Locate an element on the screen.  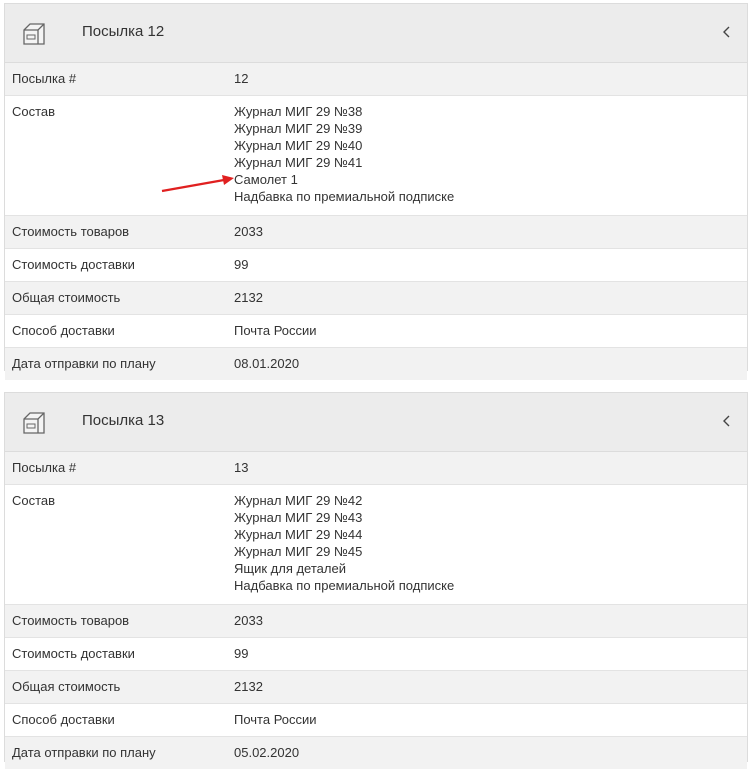
row-parcel-number: Посылка # 12 is located at coordinates (376, 79).